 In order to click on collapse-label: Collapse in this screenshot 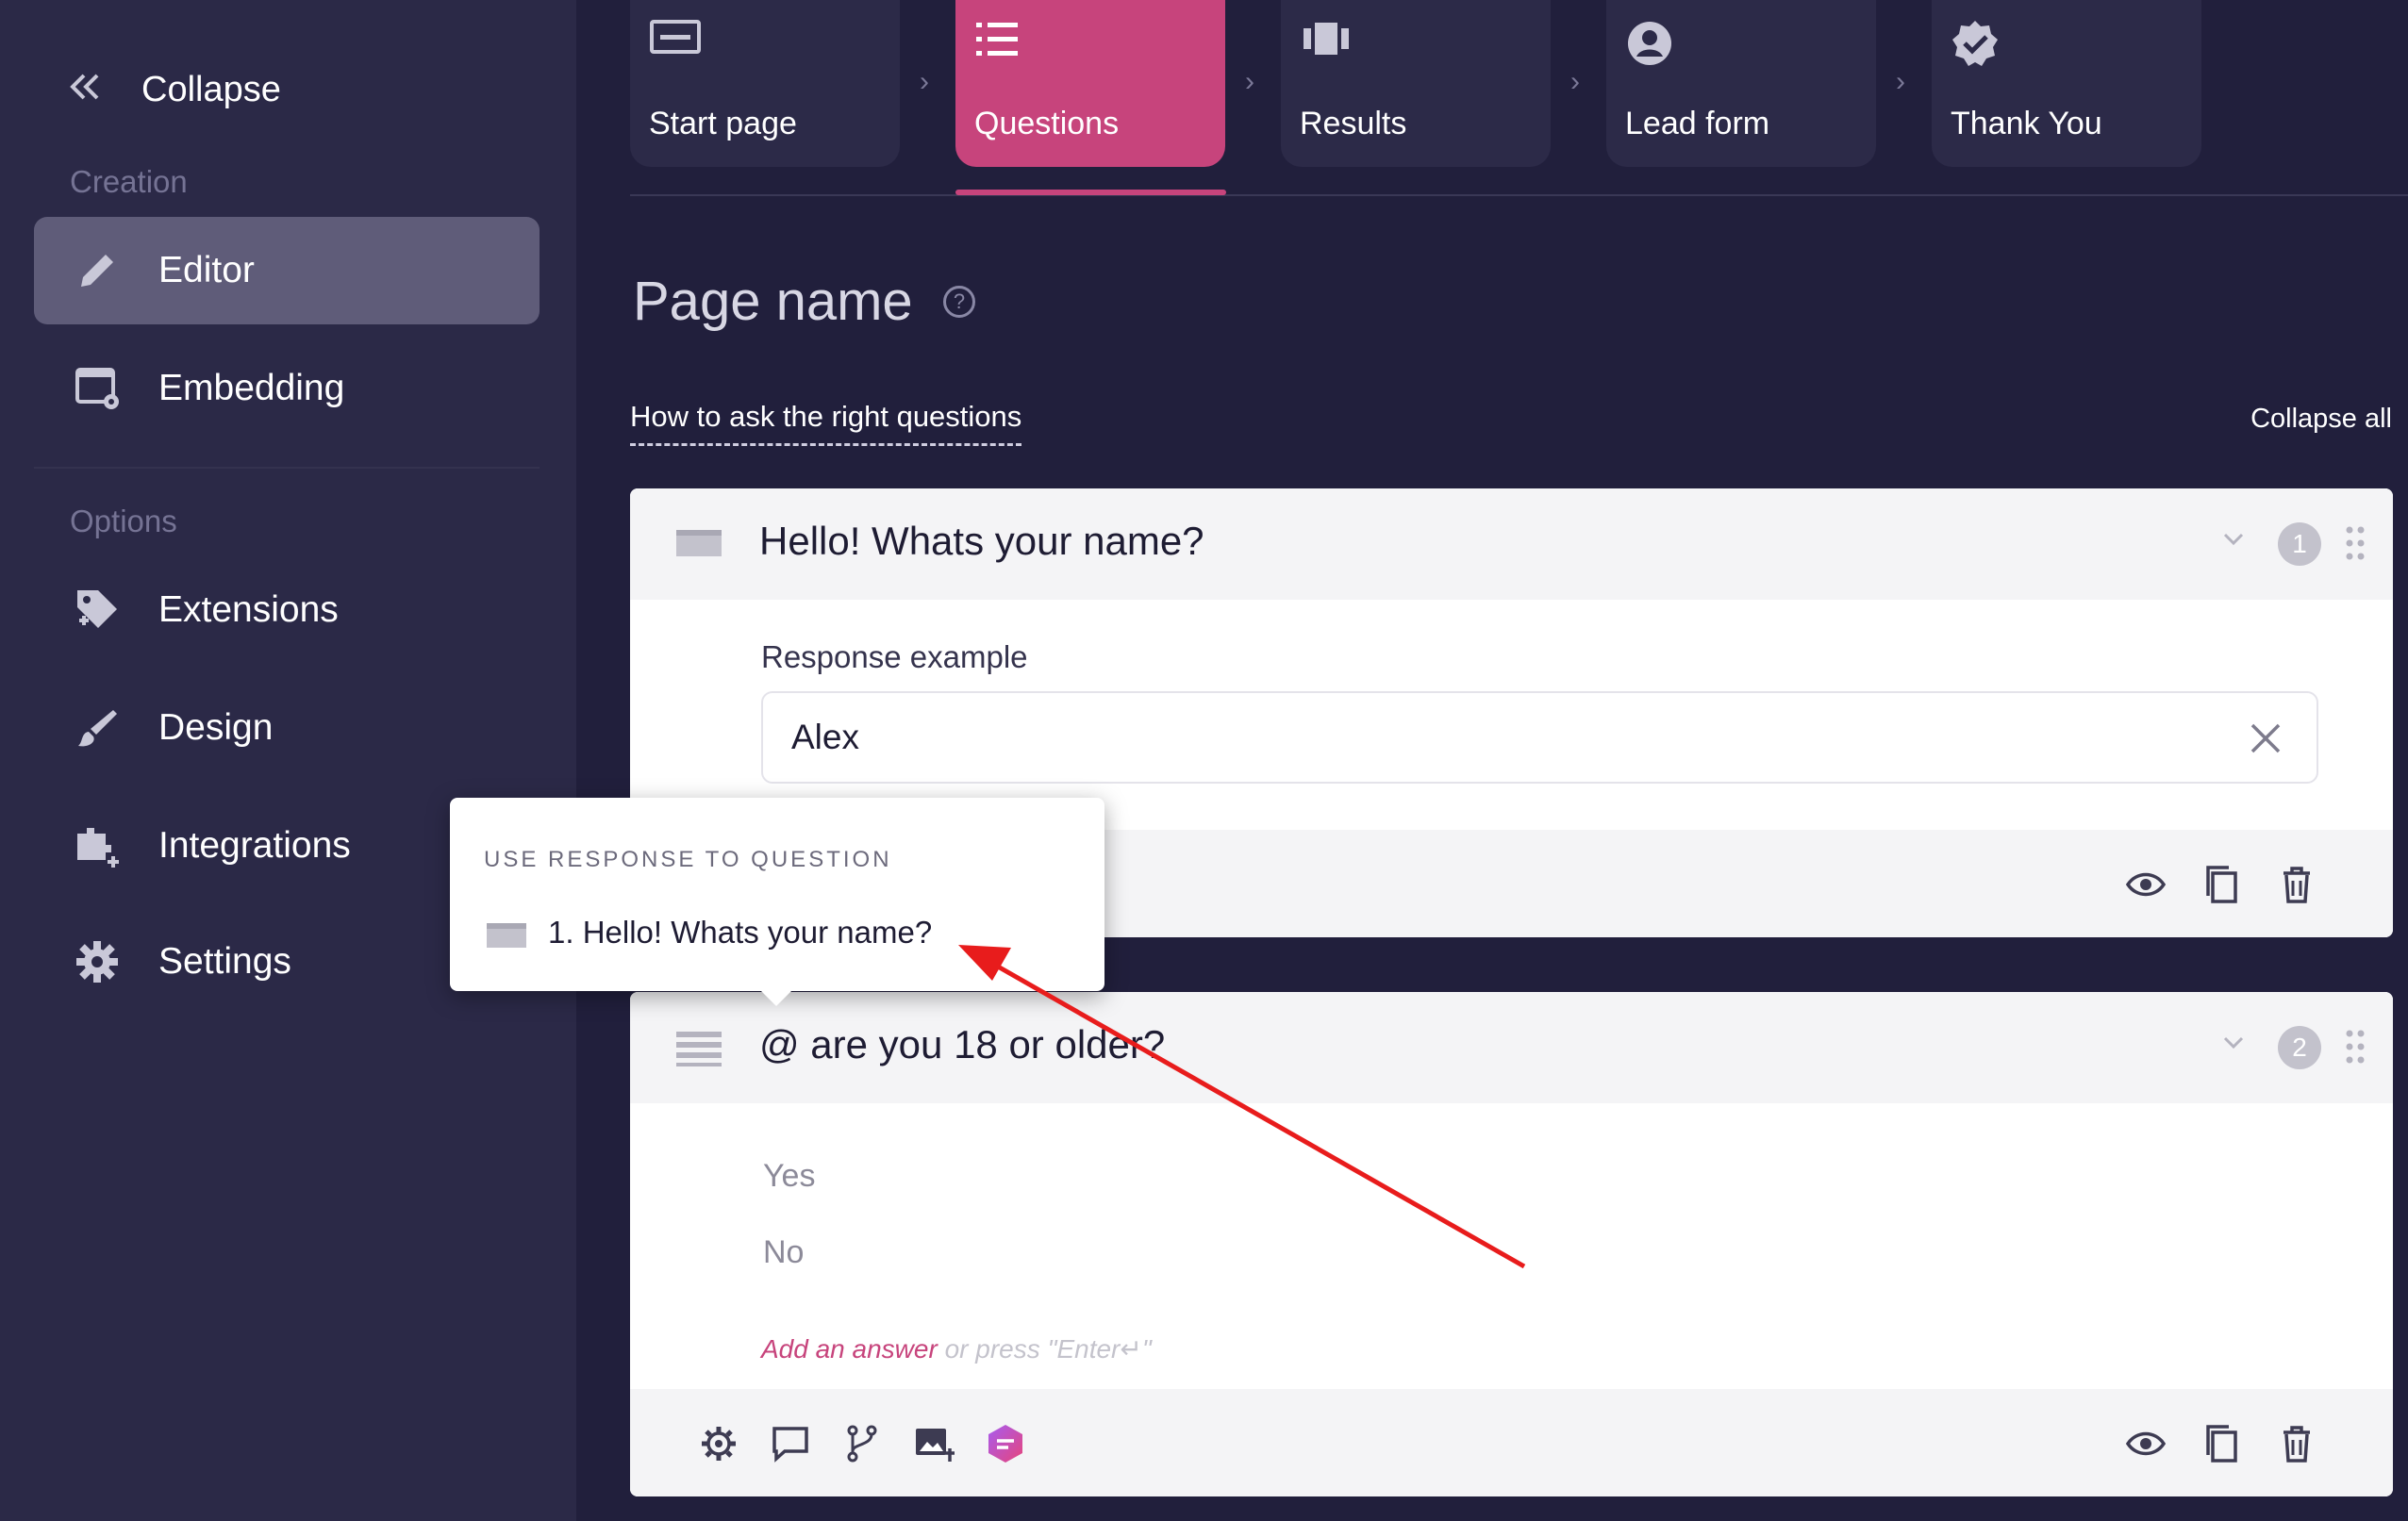, I will do `click(211, 89)`.